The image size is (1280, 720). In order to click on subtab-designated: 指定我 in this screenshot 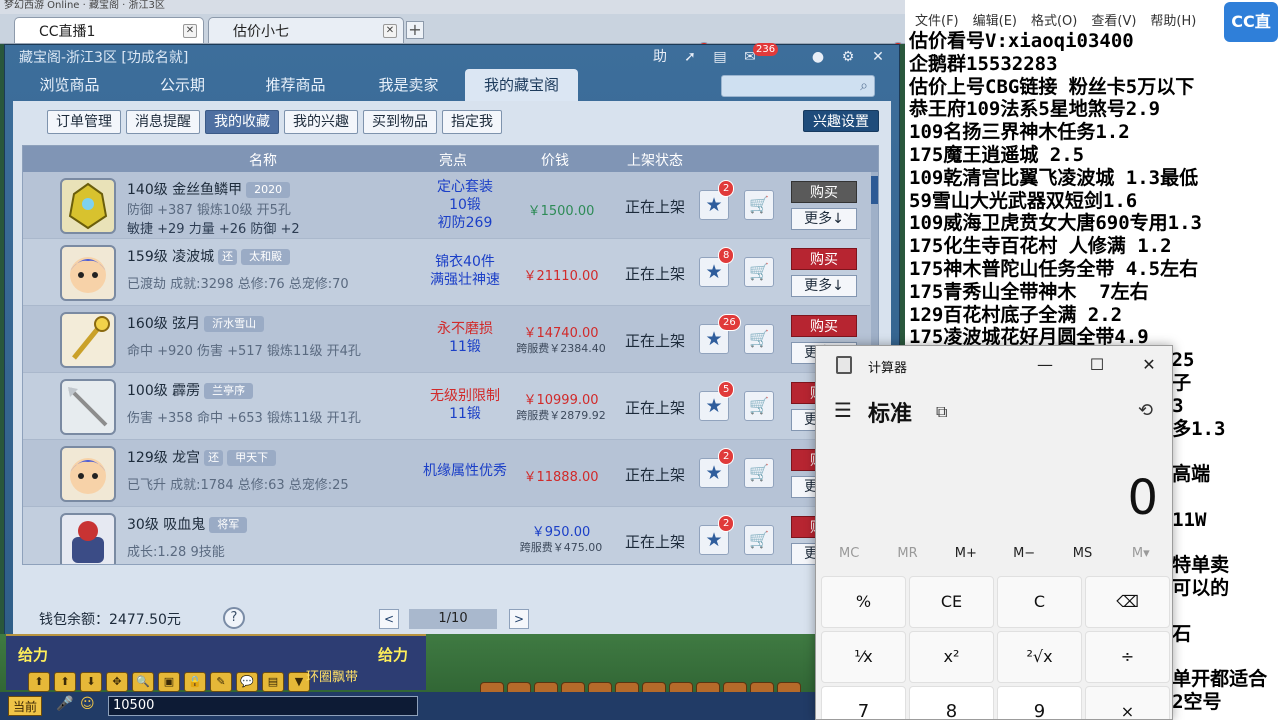, I will do `click(472, 122)`.